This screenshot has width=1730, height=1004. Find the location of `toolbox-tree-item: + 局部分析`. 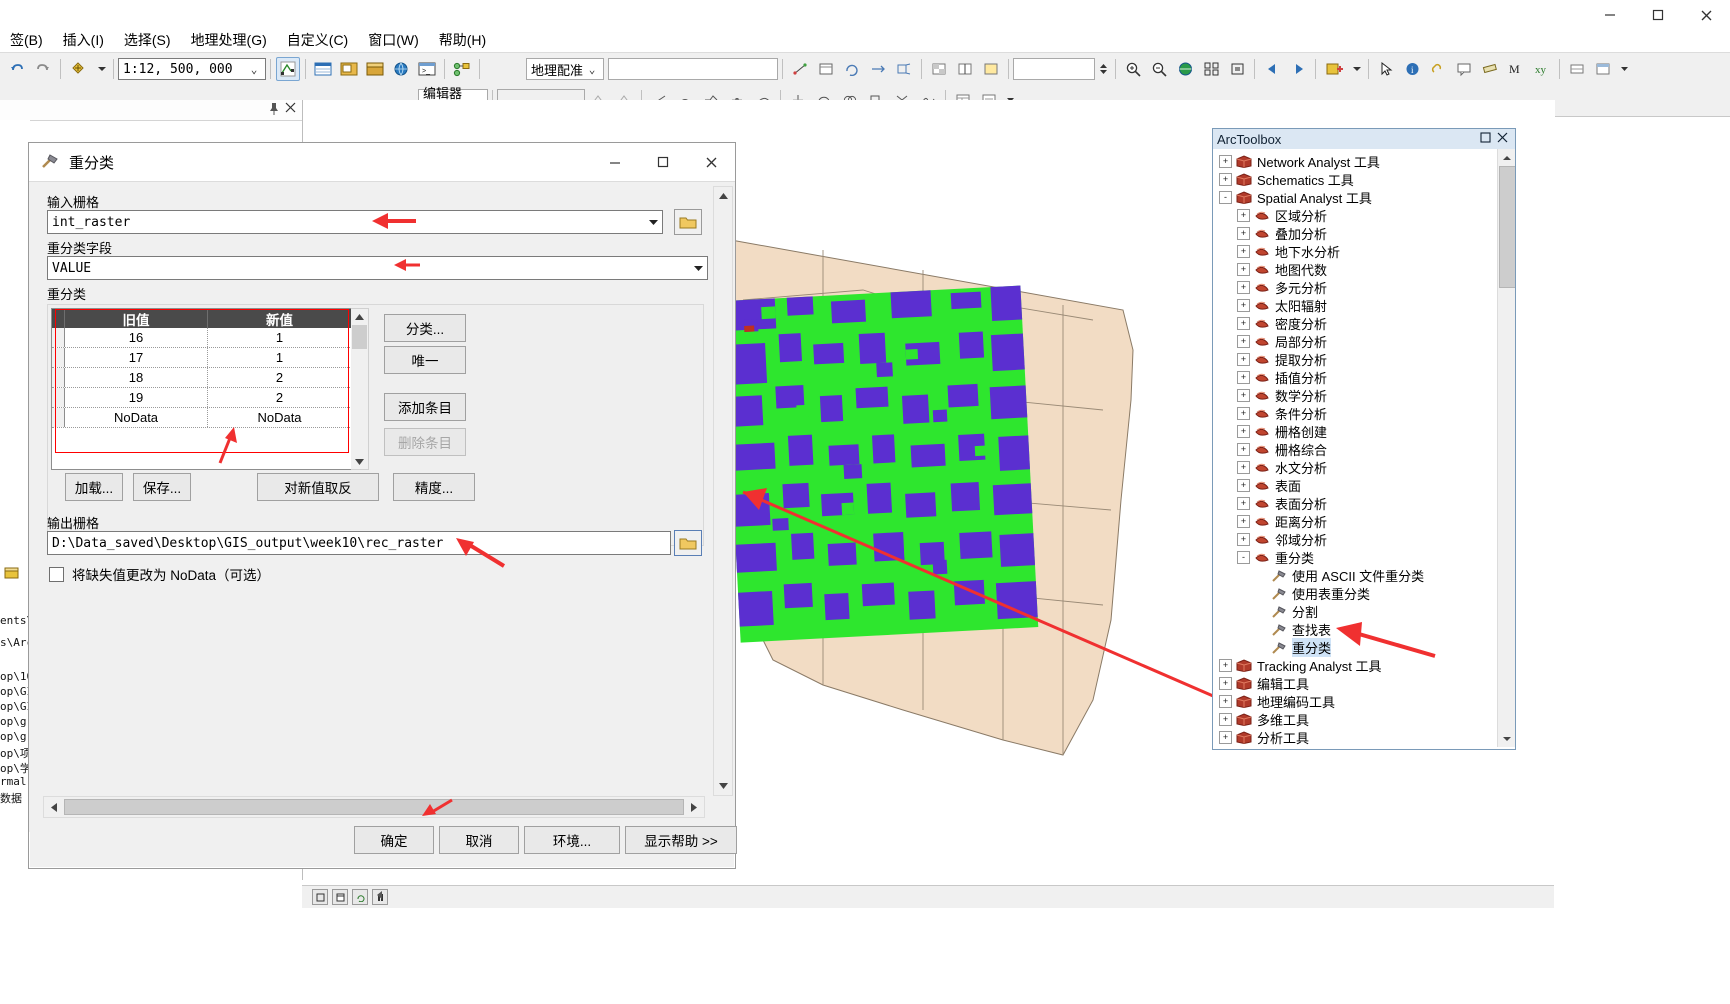

toolbox-tree-item: + 局部分析 is located at coordinates (1364, 341).